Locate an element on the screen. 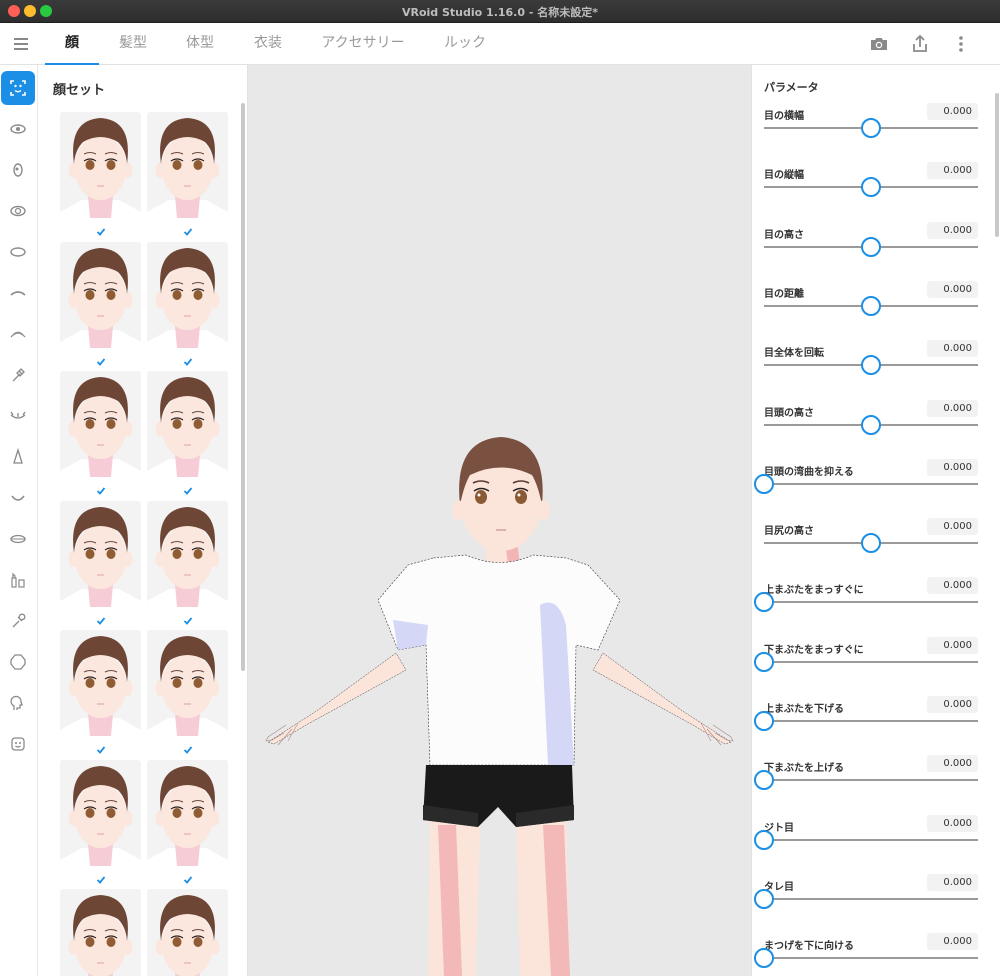  rail-ear is located at coordinates (18, 703).